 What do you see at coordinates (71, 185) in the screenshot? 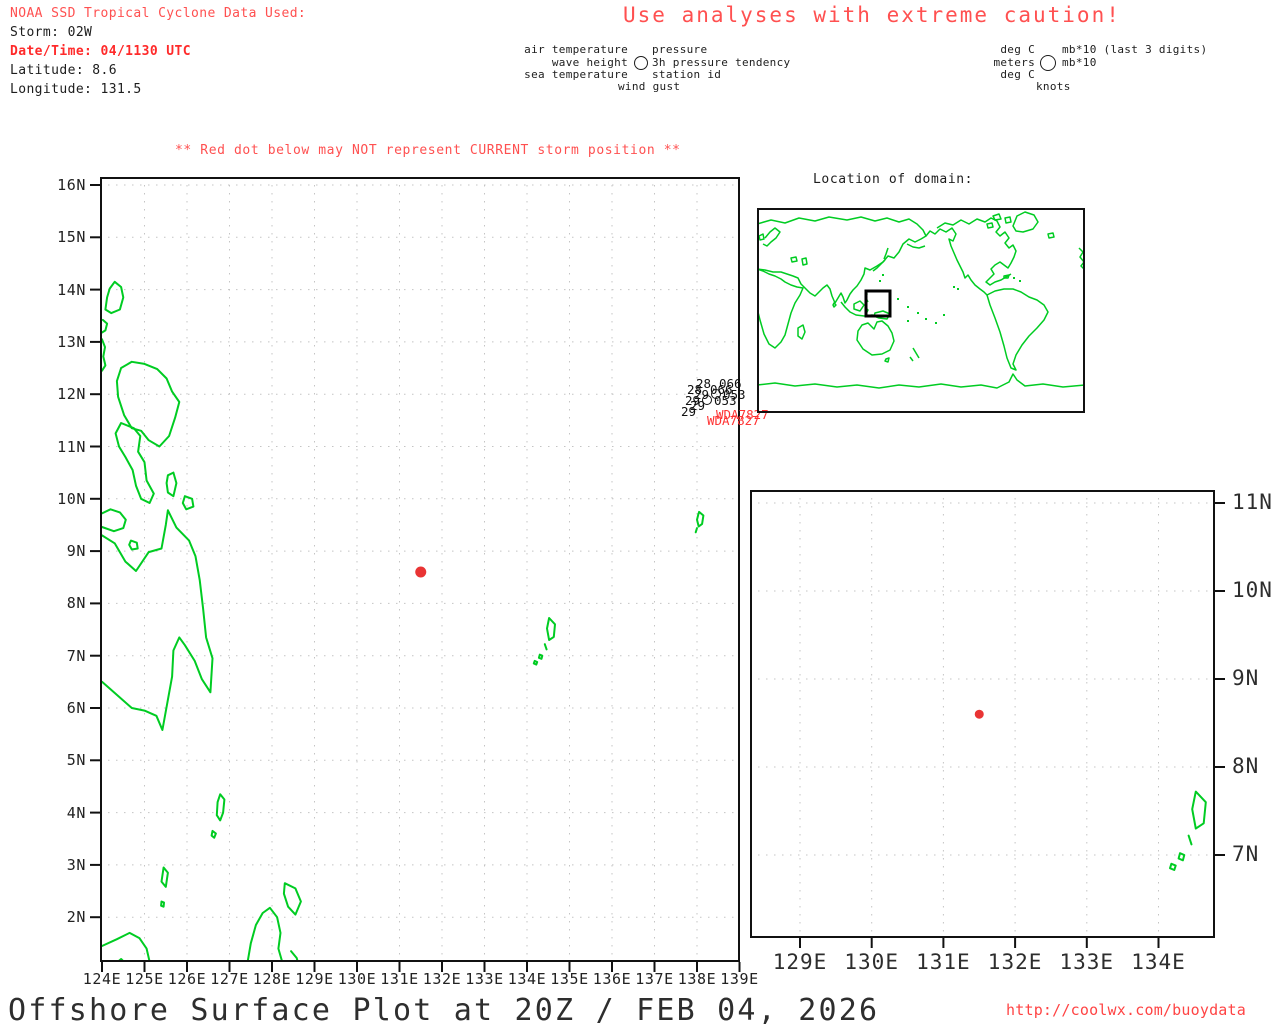
I see `axis-label: 16N` at bounding box center [71, 185].